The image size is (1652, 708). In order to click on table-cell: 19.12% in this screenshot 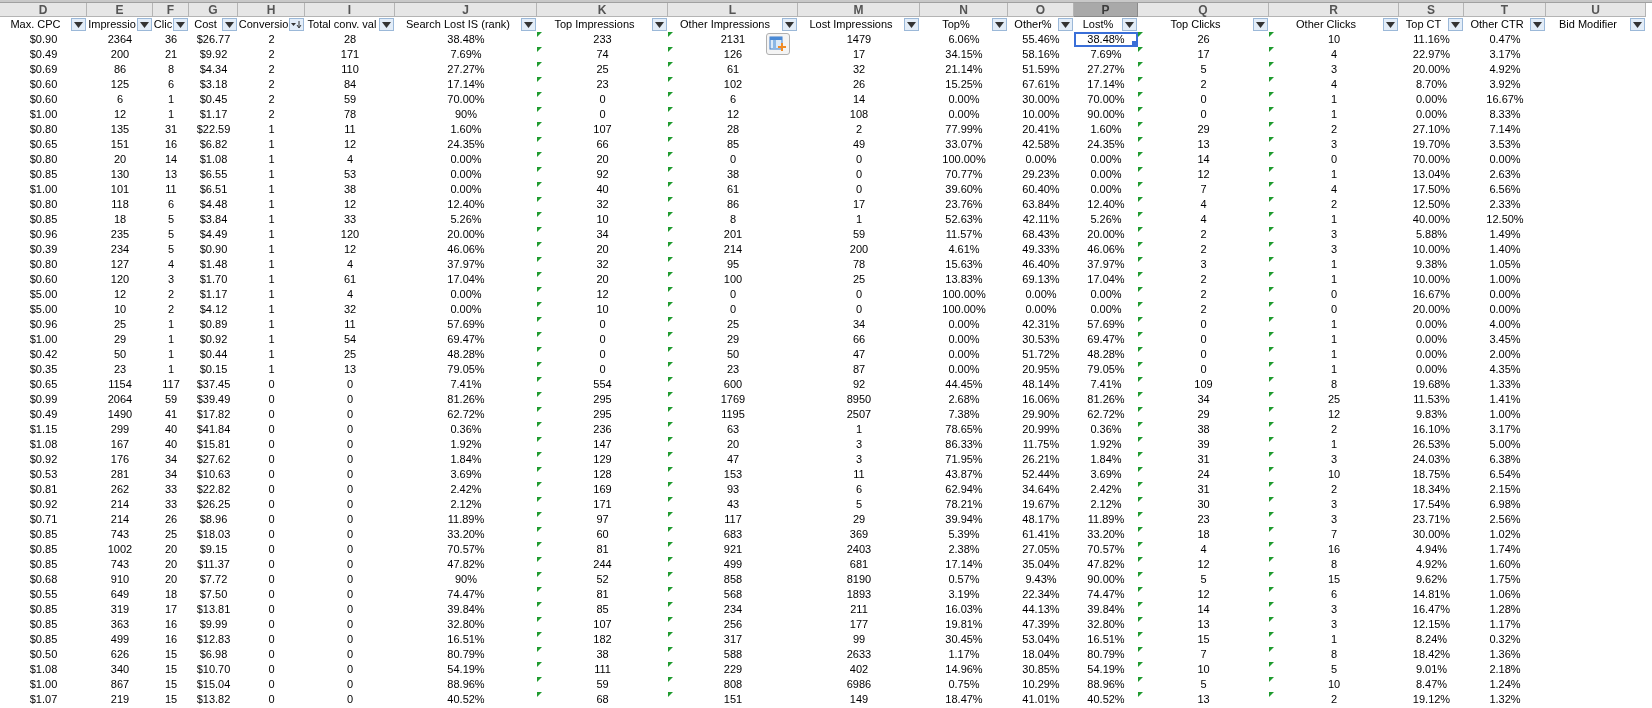, I will do `click(1431, 699)`.